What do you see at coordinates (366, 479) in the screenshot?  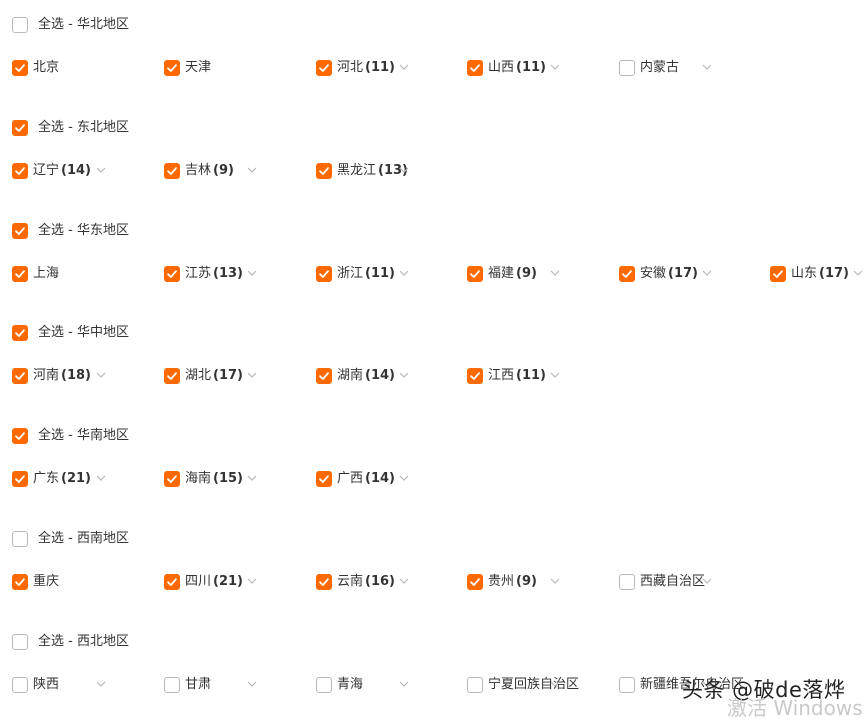 I see `province-label: 广西 (14)` at bounding box center [366, 479].